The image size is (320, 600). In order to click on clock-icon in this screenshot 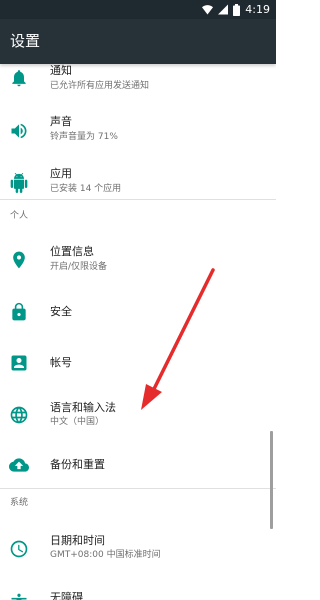, I will do `click(19, 549)`.